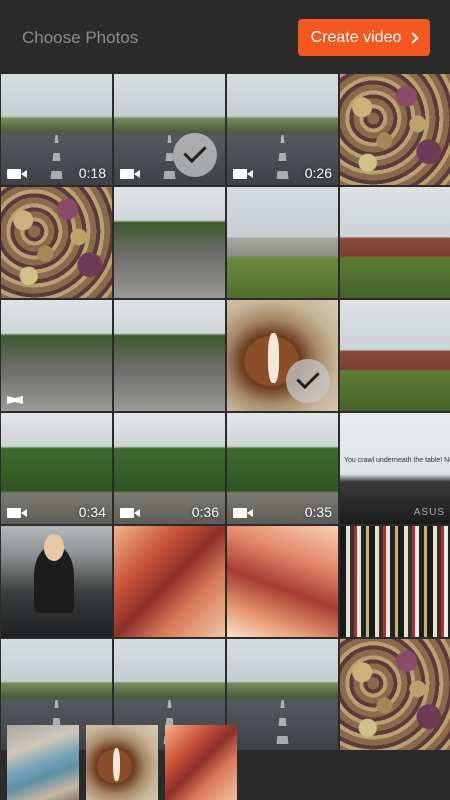 This screenshot has height=800, width=450. What do you see at coordinates (318, 173) in the screenshot?
I see `video-duration: 0:26` at bounding box center [318, 173].